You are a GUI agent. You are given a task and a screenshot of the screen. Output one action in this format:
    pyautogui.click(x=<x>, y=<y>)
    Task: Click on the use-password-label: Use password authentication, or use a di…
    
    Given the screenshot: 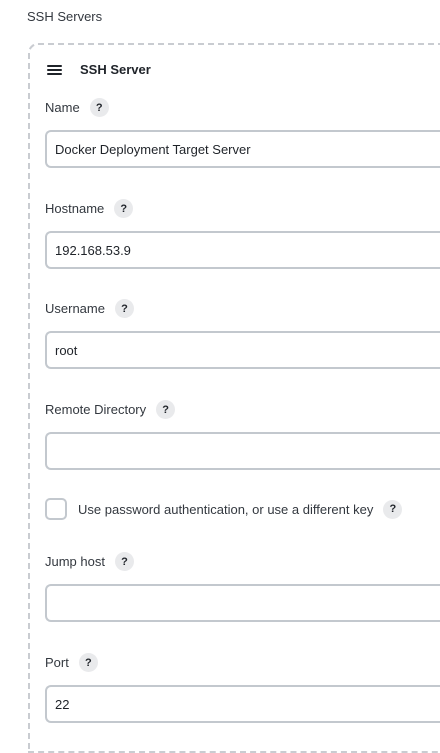 What is the action you would take?
    pyautogui.click(x=225, y=509)
    